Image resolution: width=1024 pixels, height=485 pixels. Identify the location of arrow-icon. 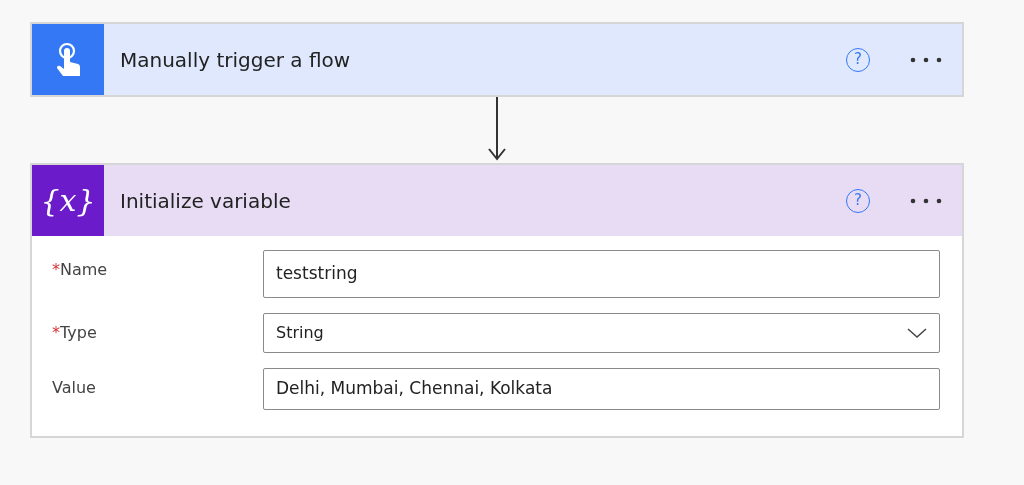
(497, 129).